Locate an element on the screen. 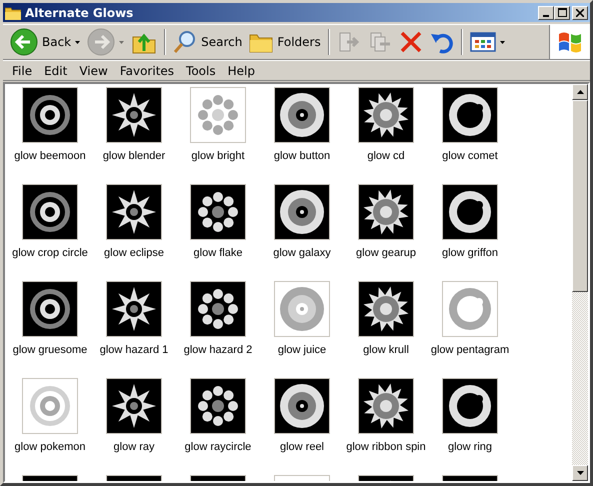 The image size is (593, 486). window-title: Alternate Glows is located at coordinates (79, 13).